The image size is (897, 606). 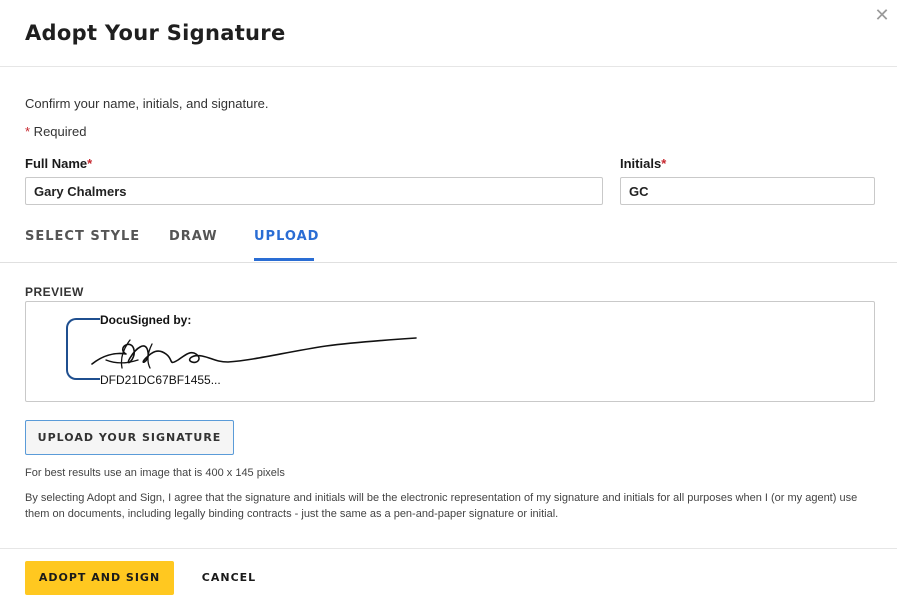 I want to click on full-name-label: Full Name*, so click(x=58, y=163).